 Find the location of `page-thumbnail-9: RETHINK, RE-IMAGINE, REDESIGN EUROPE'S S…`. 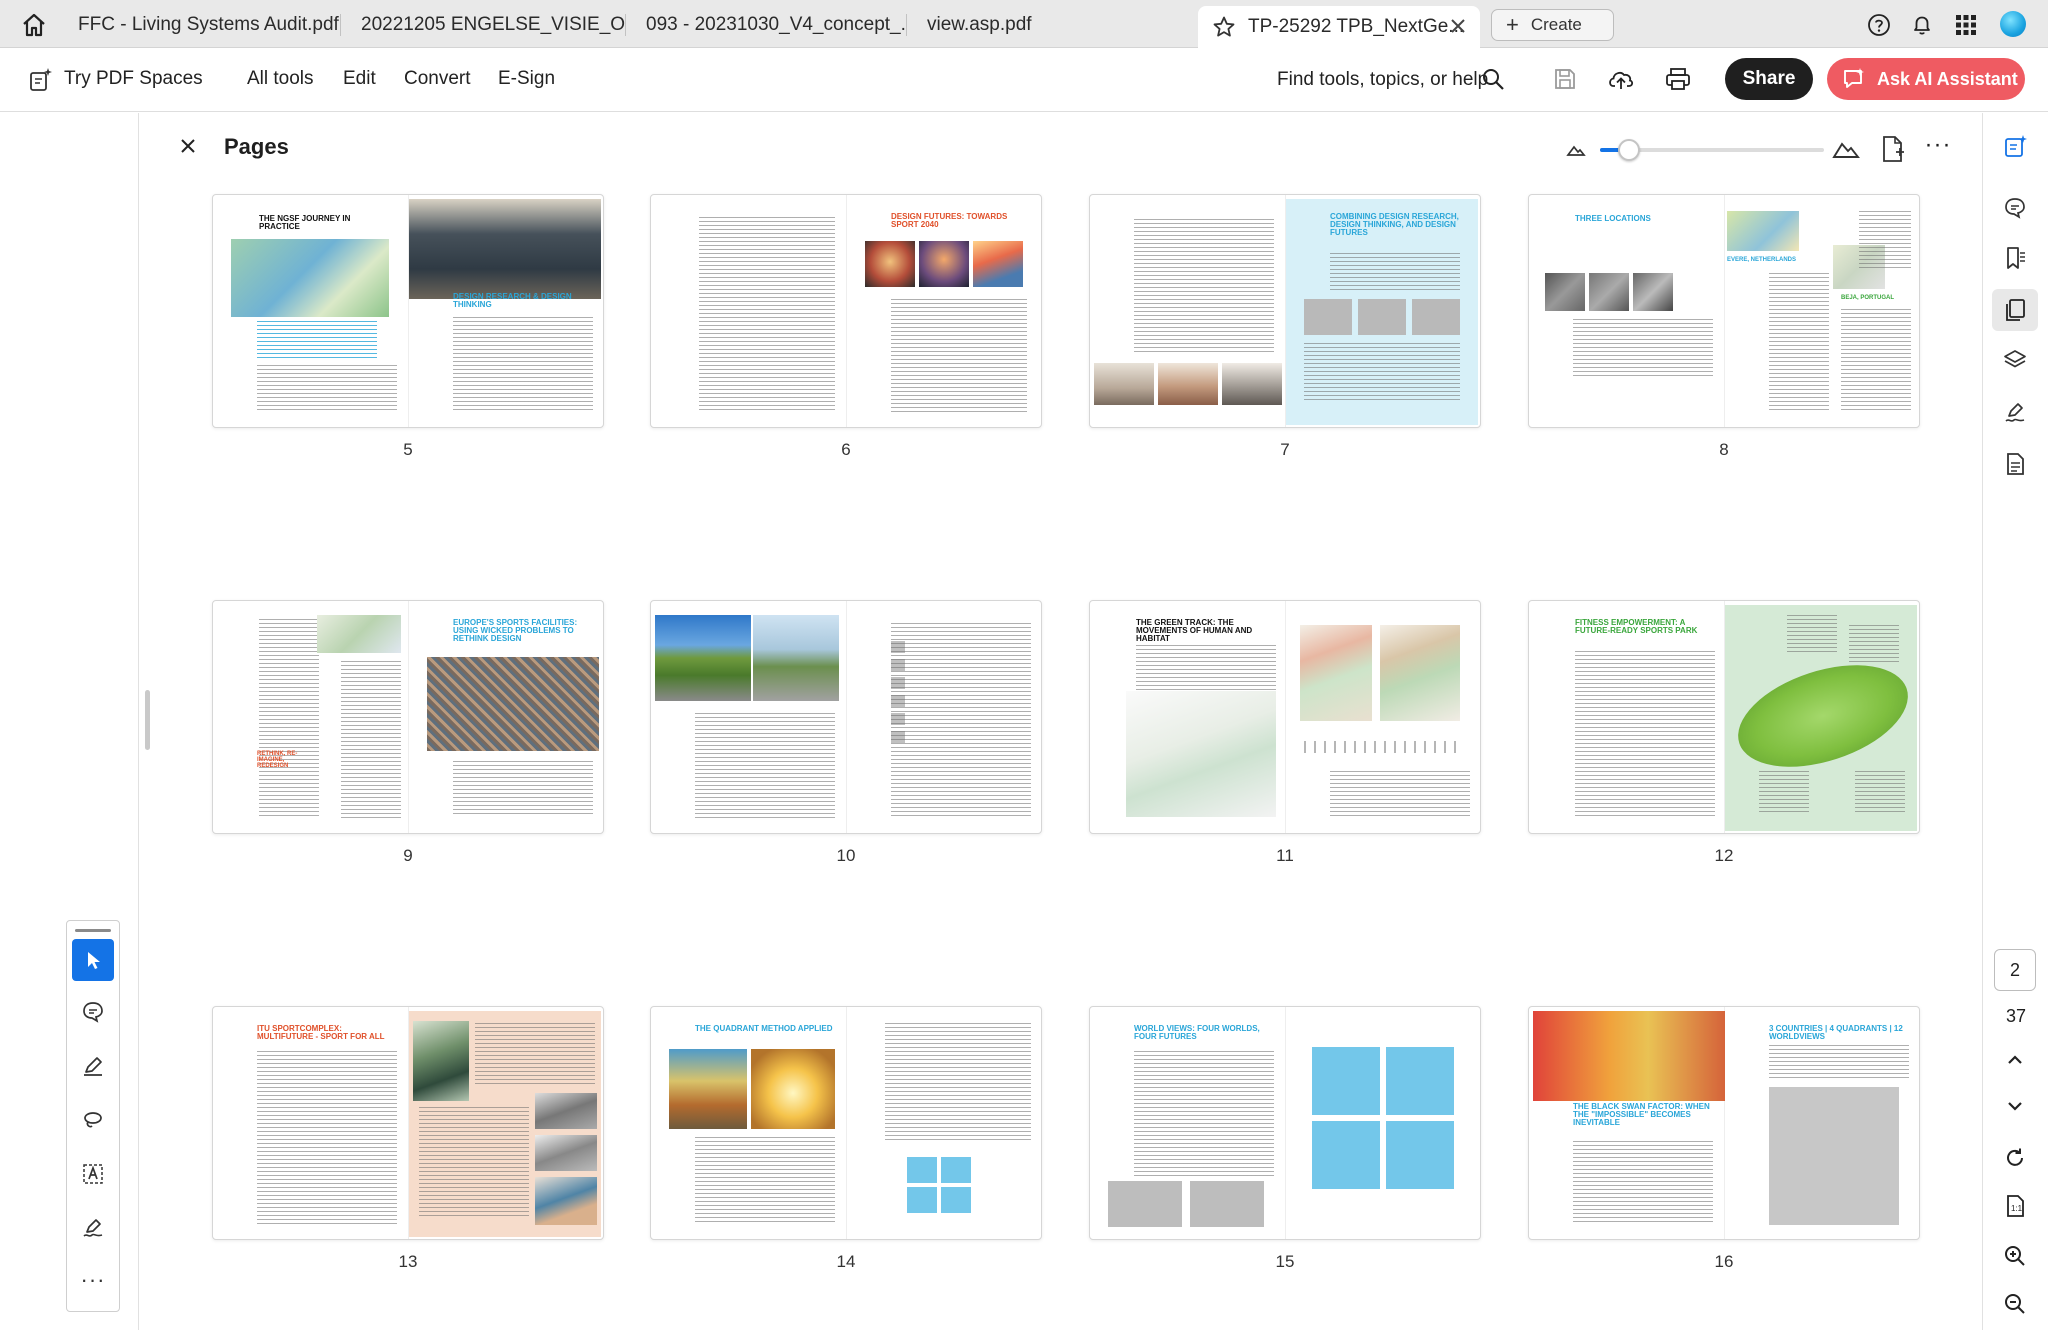

page-thumbnail-9: RETHINK, RE-IMAGINE, REDESIGN EUROPE'S S… is located at coordinates (408, 717).